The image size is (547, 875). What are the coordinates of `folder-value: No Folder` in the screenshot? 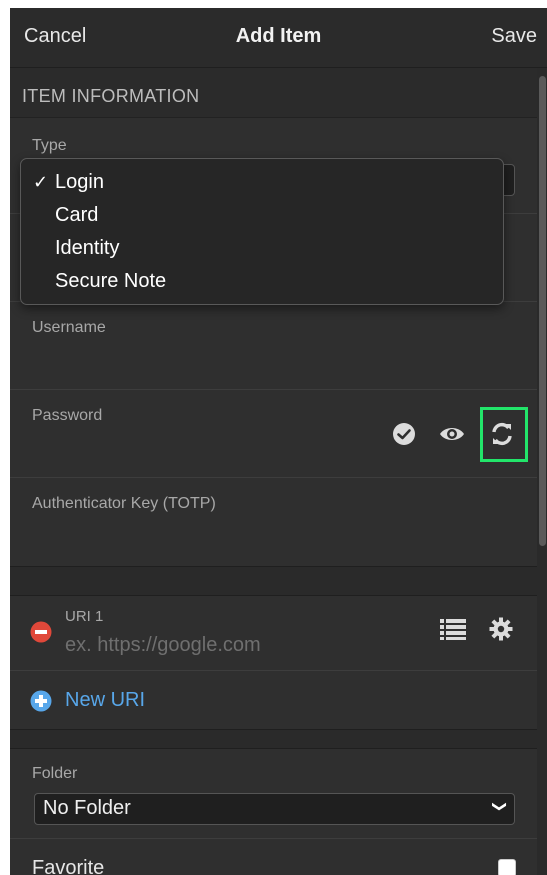 It's located at (87, 808).